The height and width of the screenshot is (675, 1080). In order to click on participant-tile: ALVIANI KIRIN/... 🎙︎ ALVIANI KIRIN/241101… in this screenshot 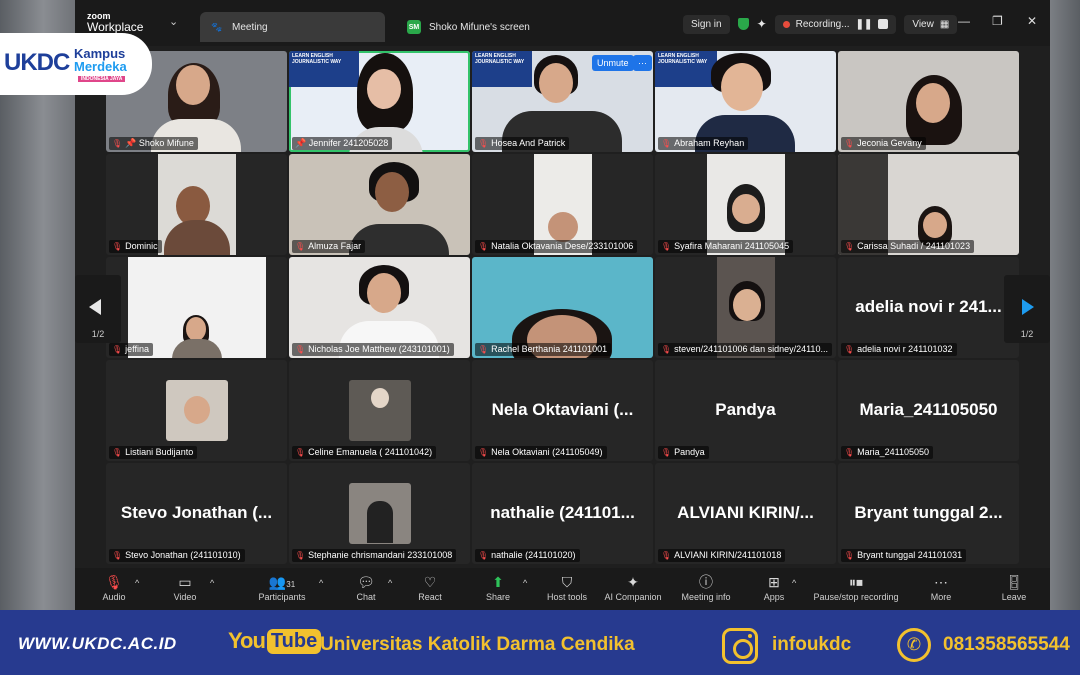, I will do `click(745, 513)`.